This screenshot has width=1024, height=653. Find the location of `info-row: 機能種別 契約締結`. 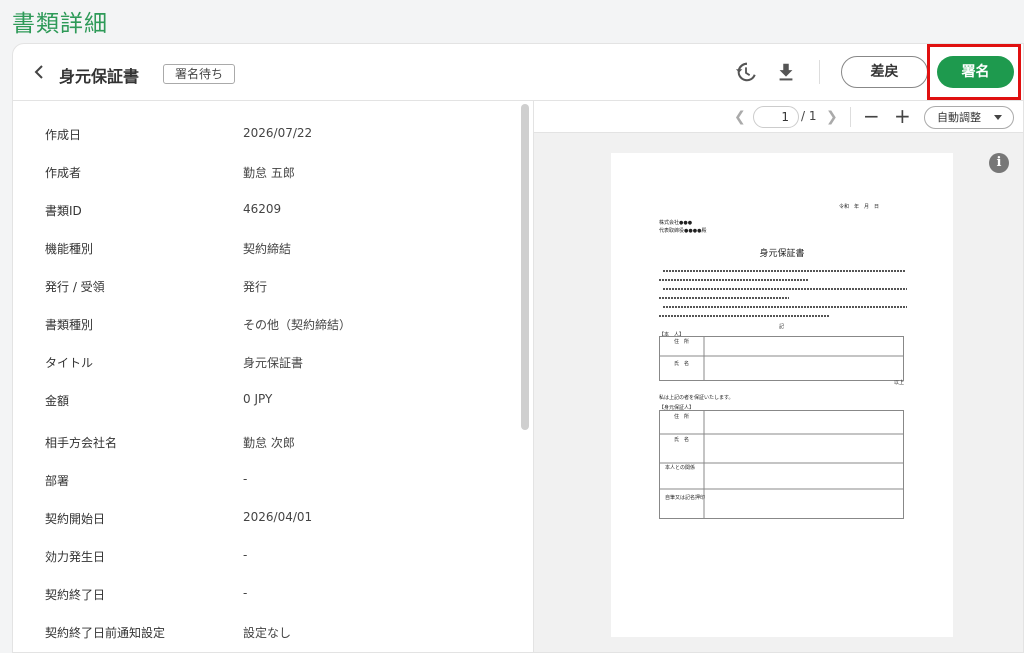

info-row: 機能種別 契約締結 is located at coordinates (265, 249).